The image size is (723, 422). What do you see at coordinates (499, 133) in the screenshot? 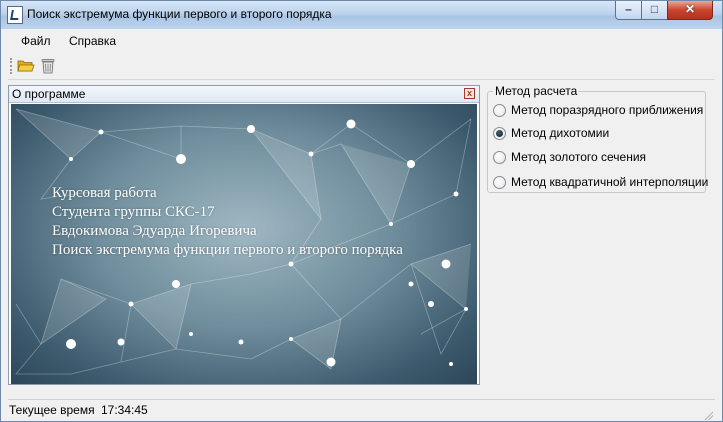
I see `radio-button-selected` at bounding box center [499, 133].